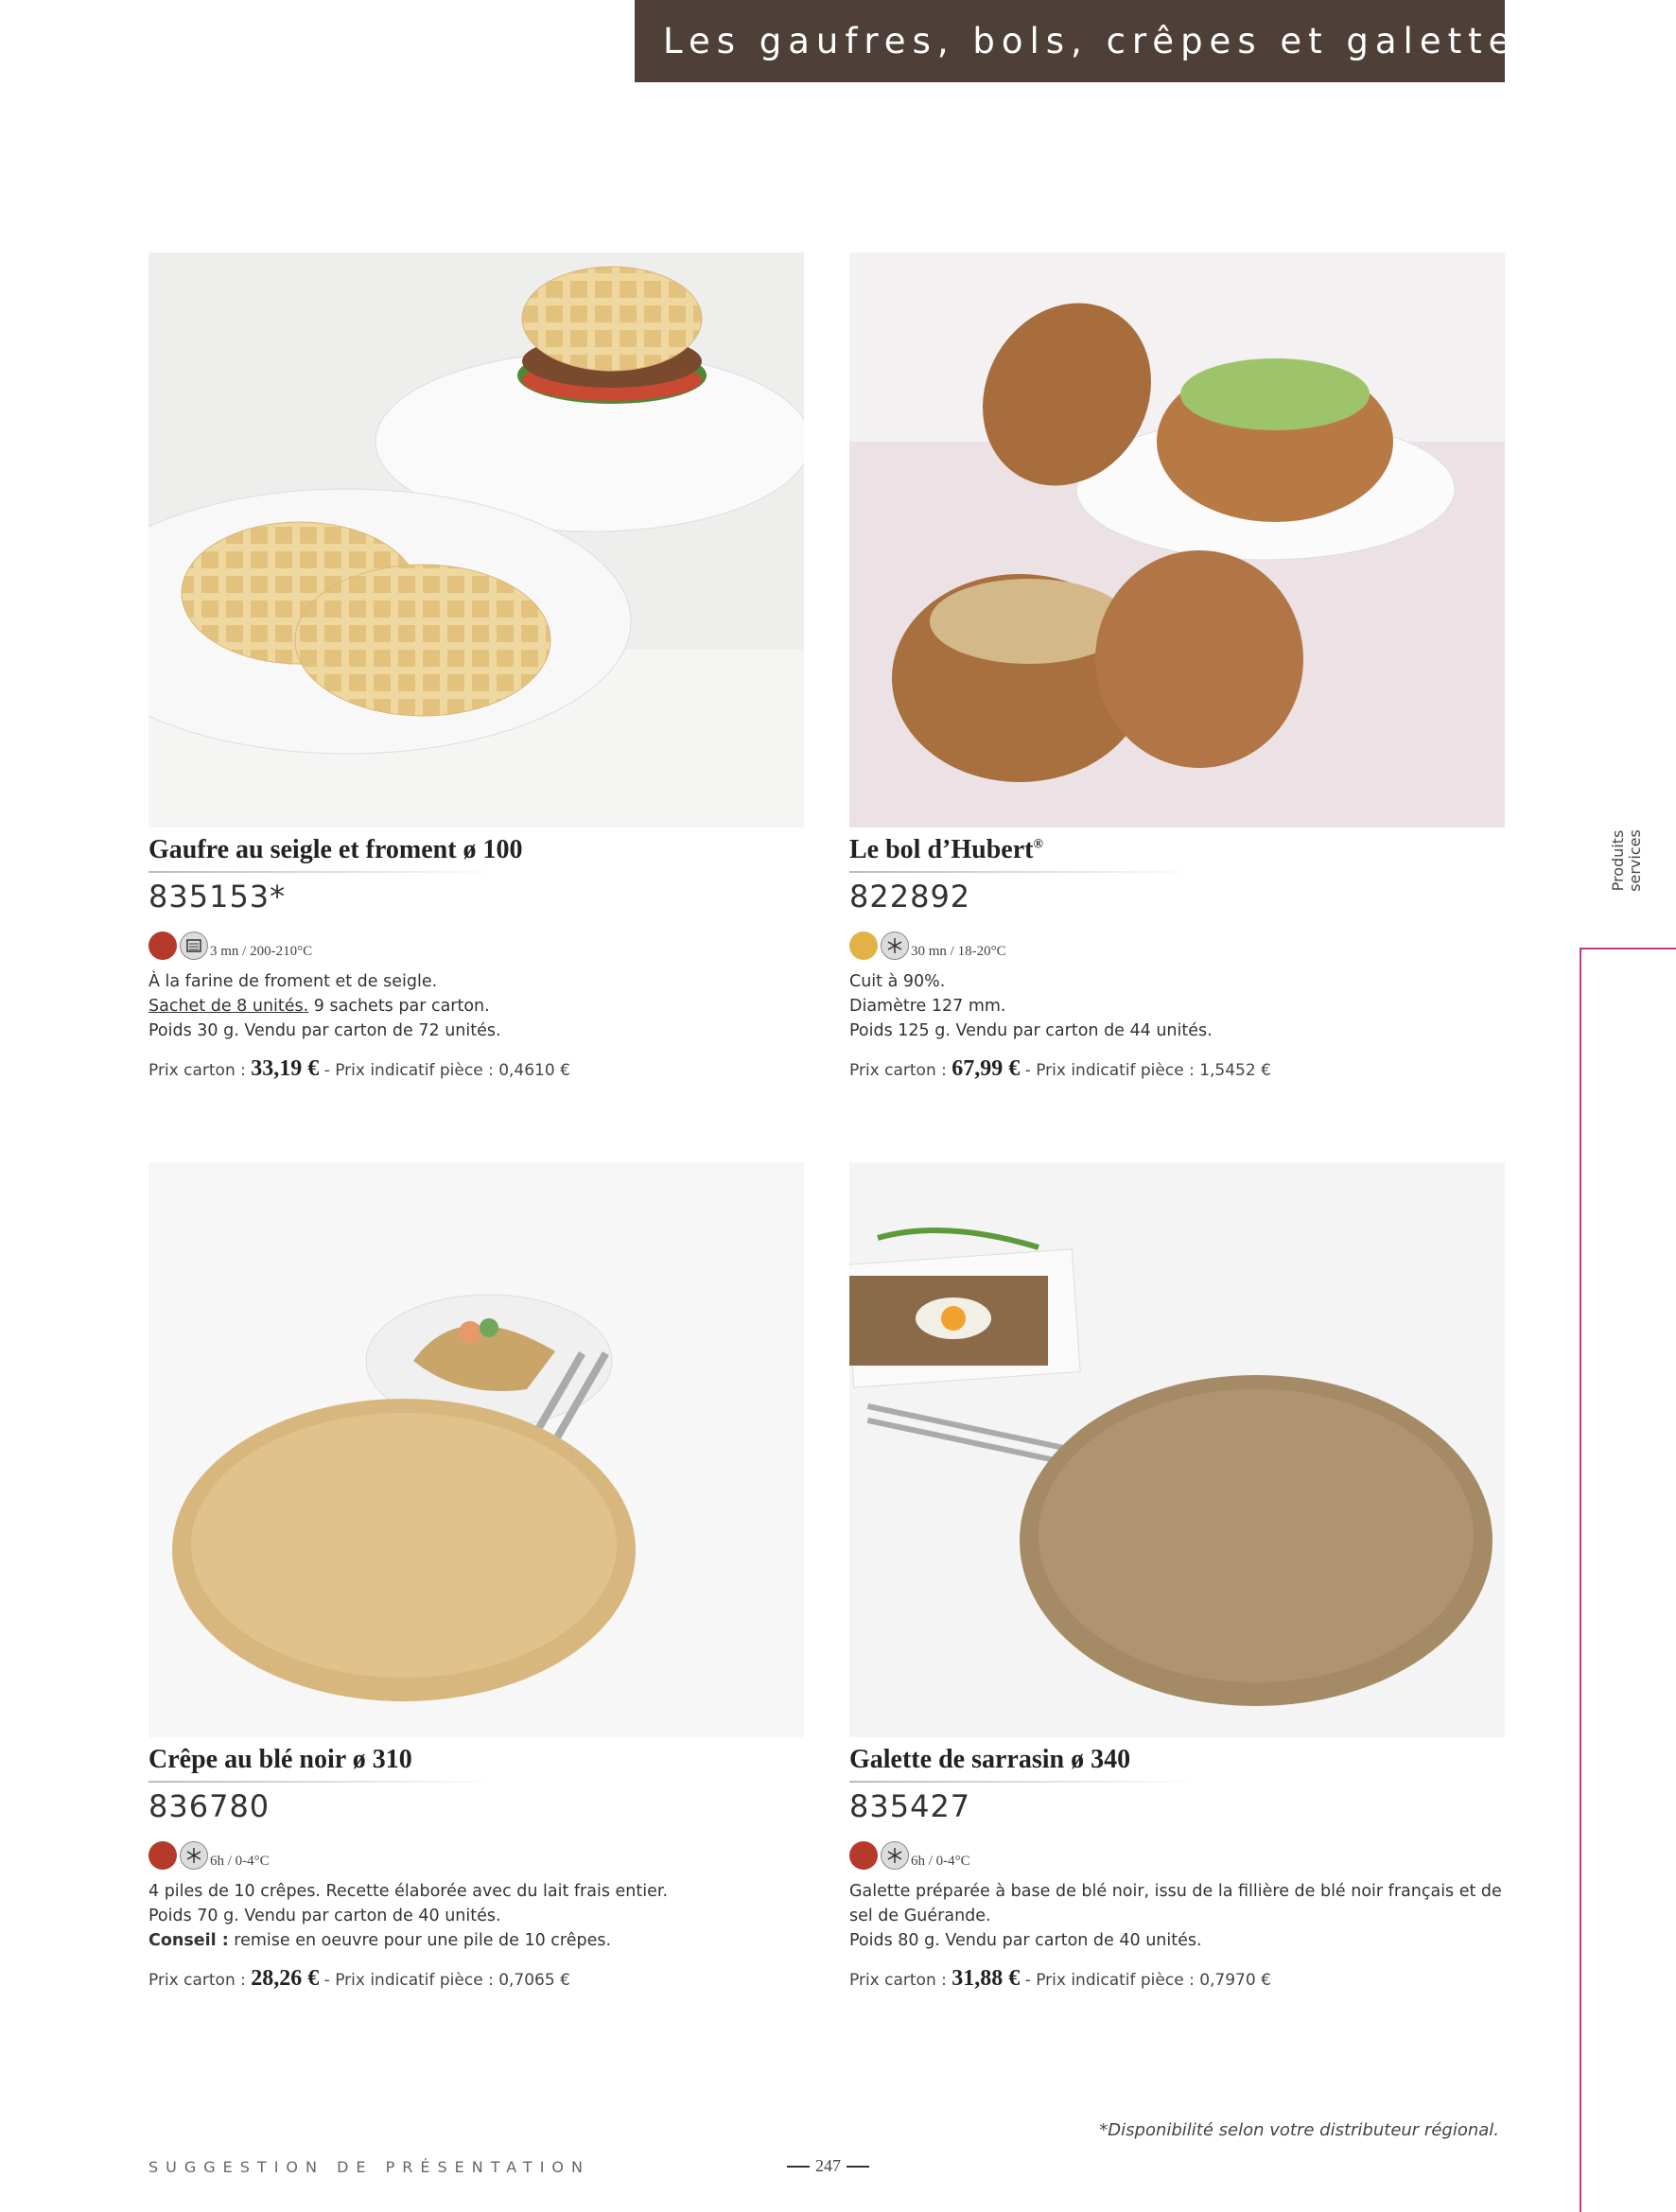 This screenshot has height=2212, width=1676. What do you see at coordinates (1177, 540) in the screenshot?
I see `product-photo-bread-bowl` at bounding box center [1177, 540].